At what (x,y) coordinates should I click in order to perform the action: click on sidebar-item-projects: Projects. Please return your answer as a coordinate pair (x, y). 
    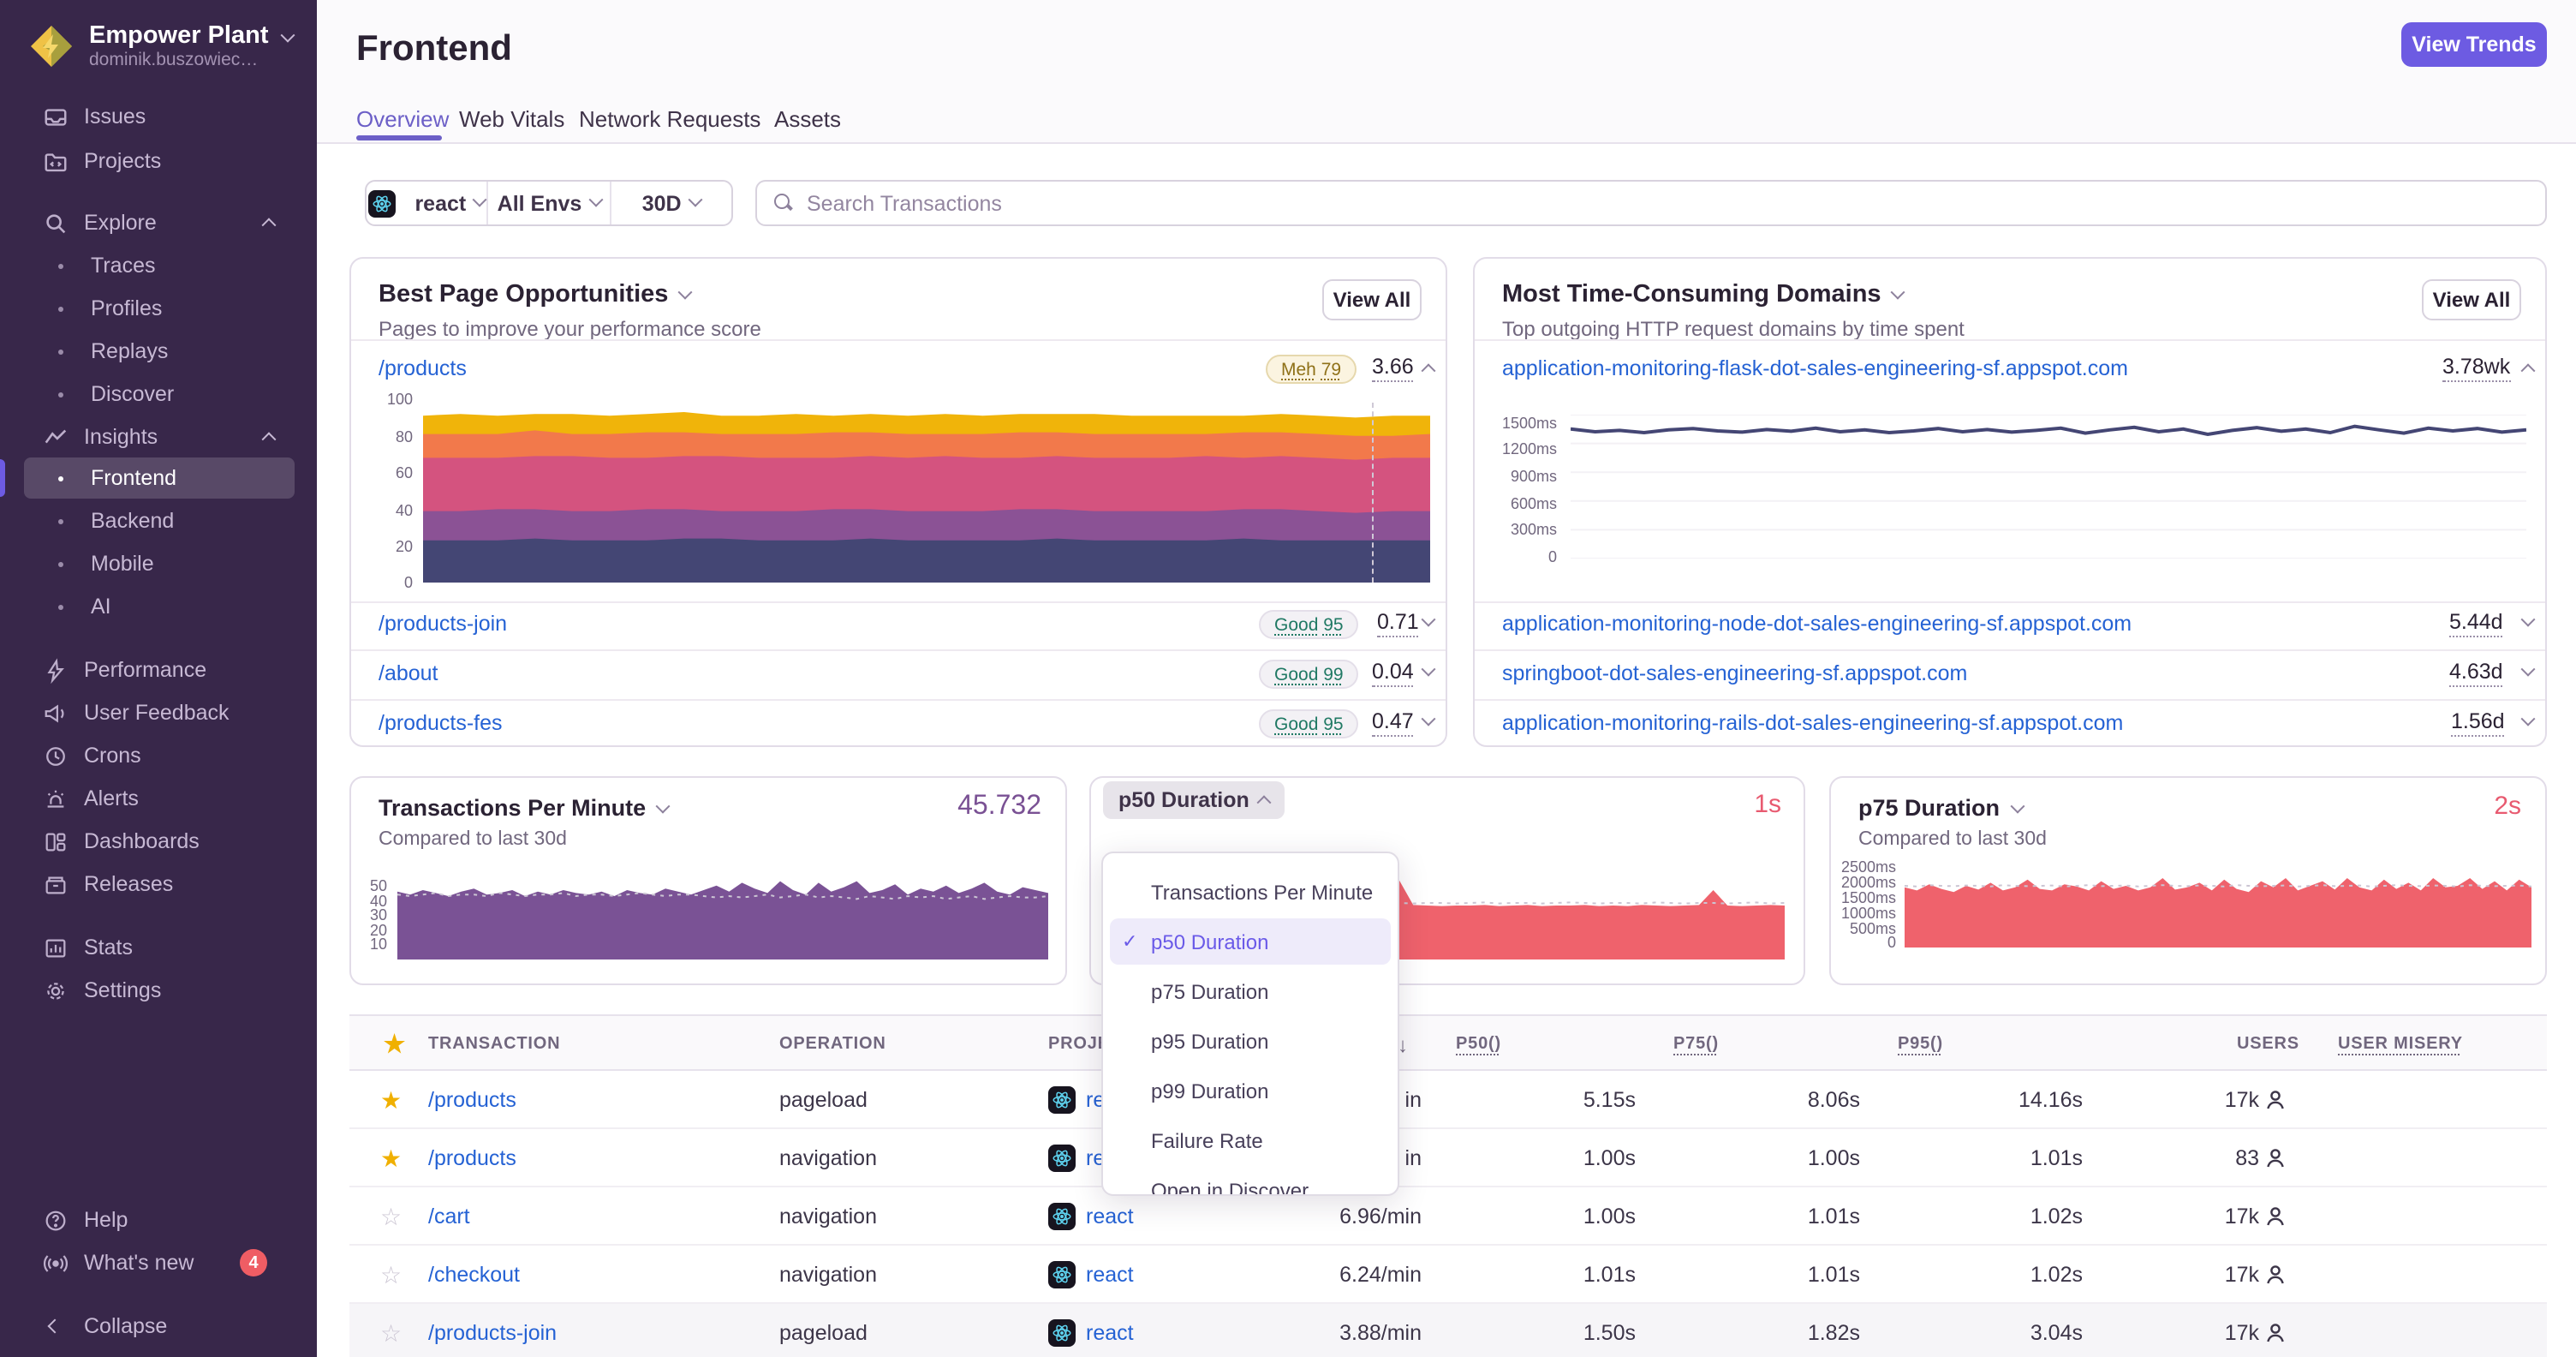
    Looking at the image, I should click on (160, 161).